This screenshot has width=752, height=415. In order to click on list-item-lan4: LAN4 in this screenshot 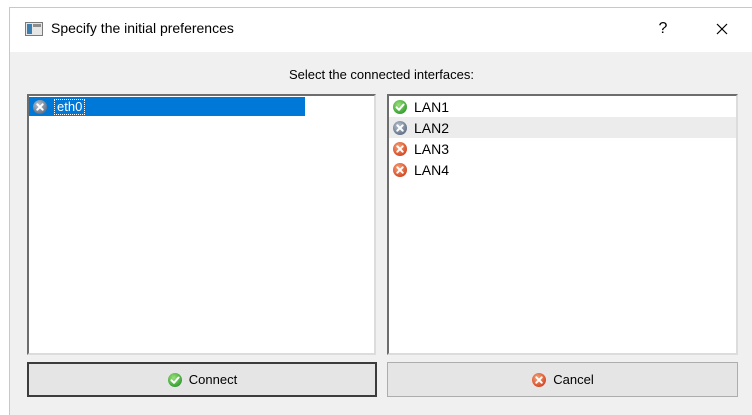, I will do `click(562, 169)`.